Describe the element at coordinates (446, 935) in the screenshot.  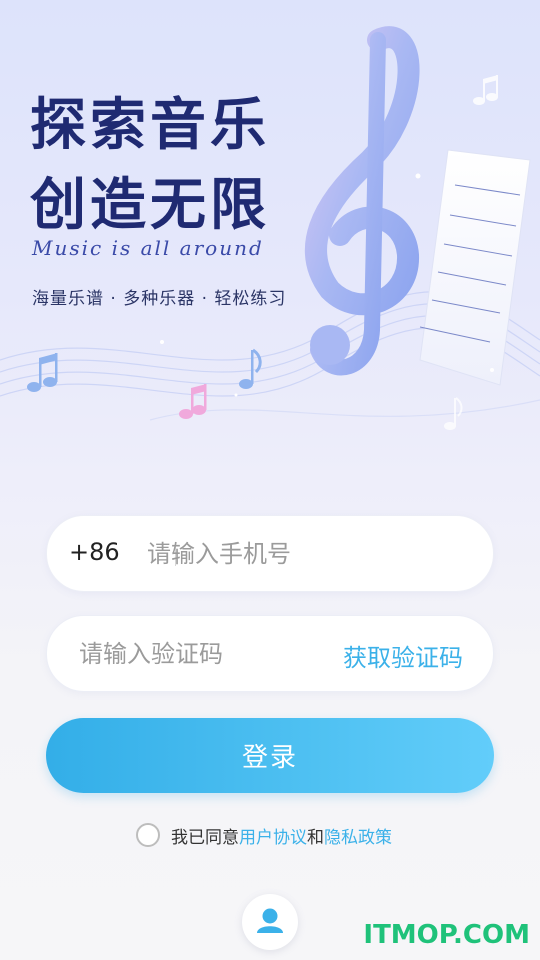
I see `watermark-logo: ITMOP.COM` at that location.